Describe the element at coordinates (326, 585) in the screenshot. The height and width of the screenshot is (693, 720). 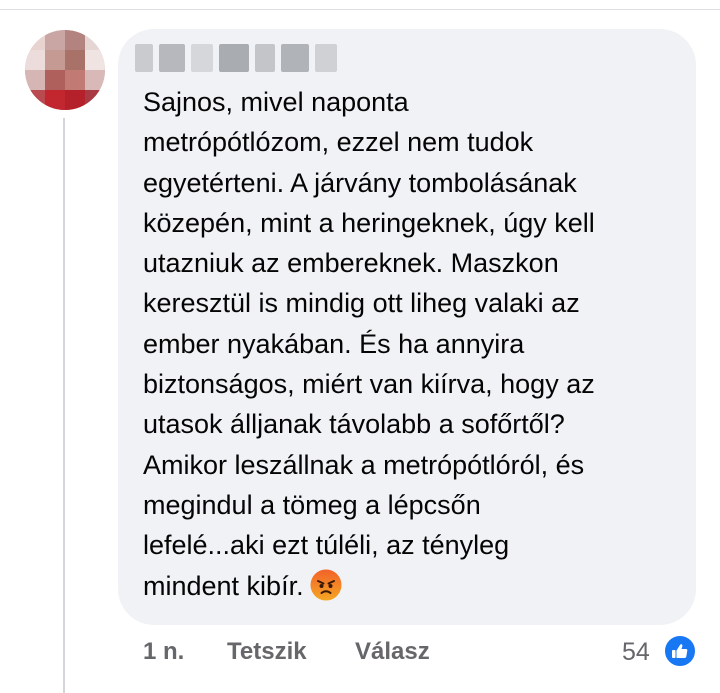
I see `angry-face-emoji-icon` at that location.